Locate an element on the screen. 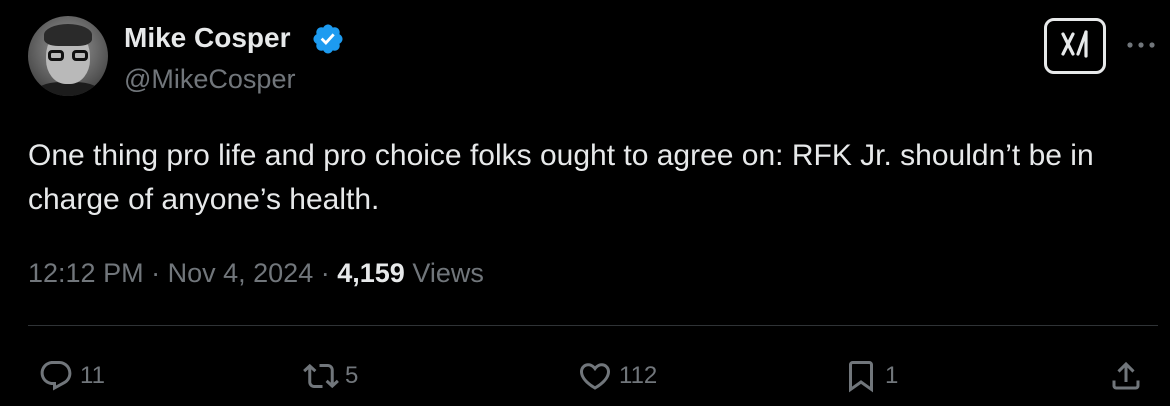  reply-button: 11 is located at coordinates (71, 376).